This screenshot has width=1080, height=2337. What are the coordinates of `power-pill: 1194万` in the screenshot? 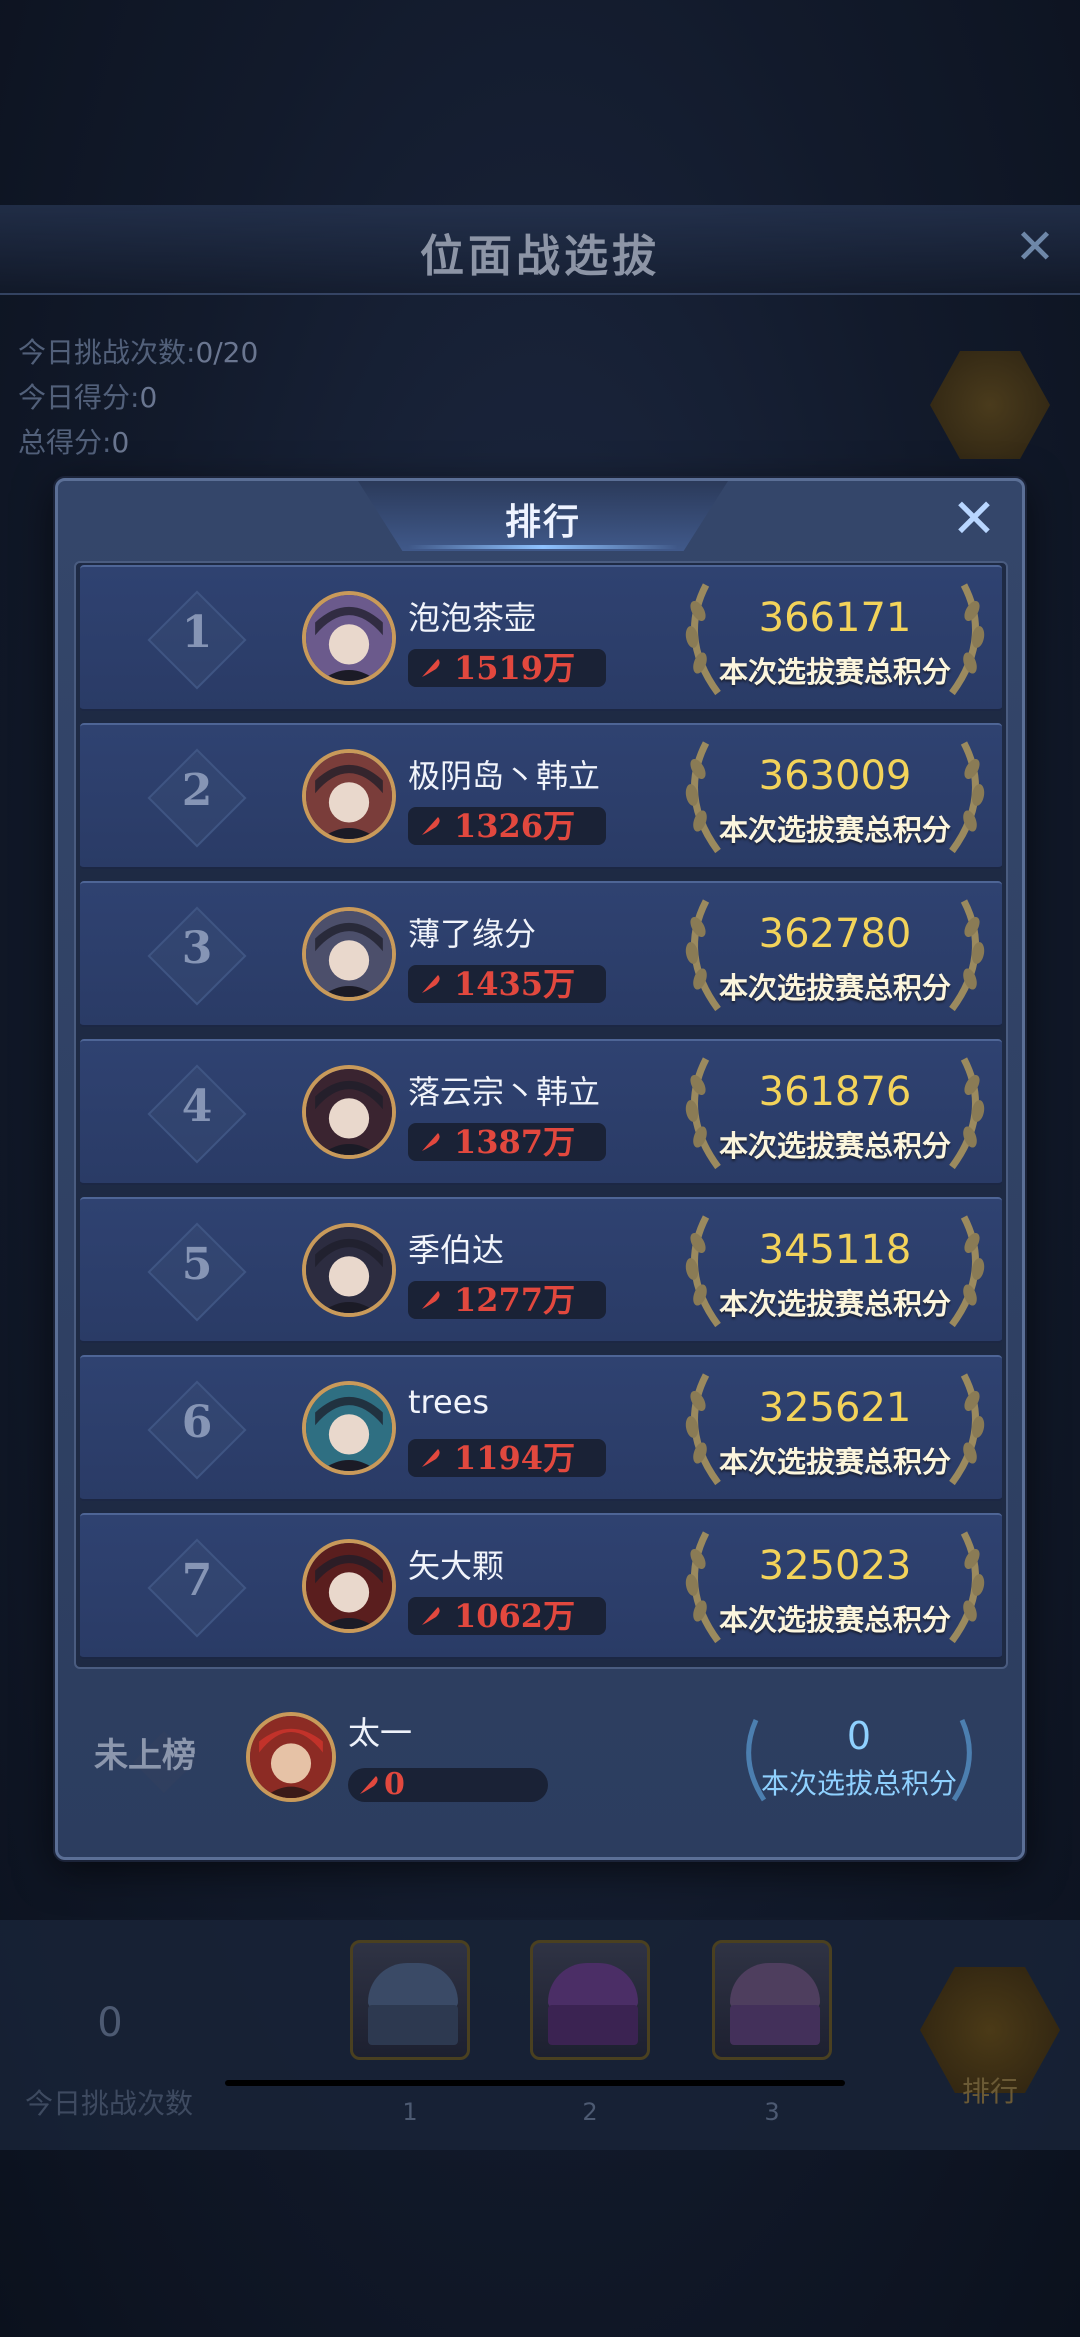 It's located at (507, 1458).